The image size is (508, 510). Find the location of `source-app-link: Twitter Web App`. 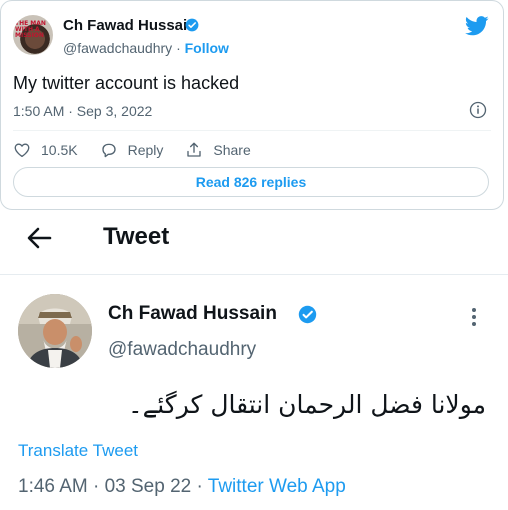

source-app-link: Twitter Web App is located at coordinates (277, 486).